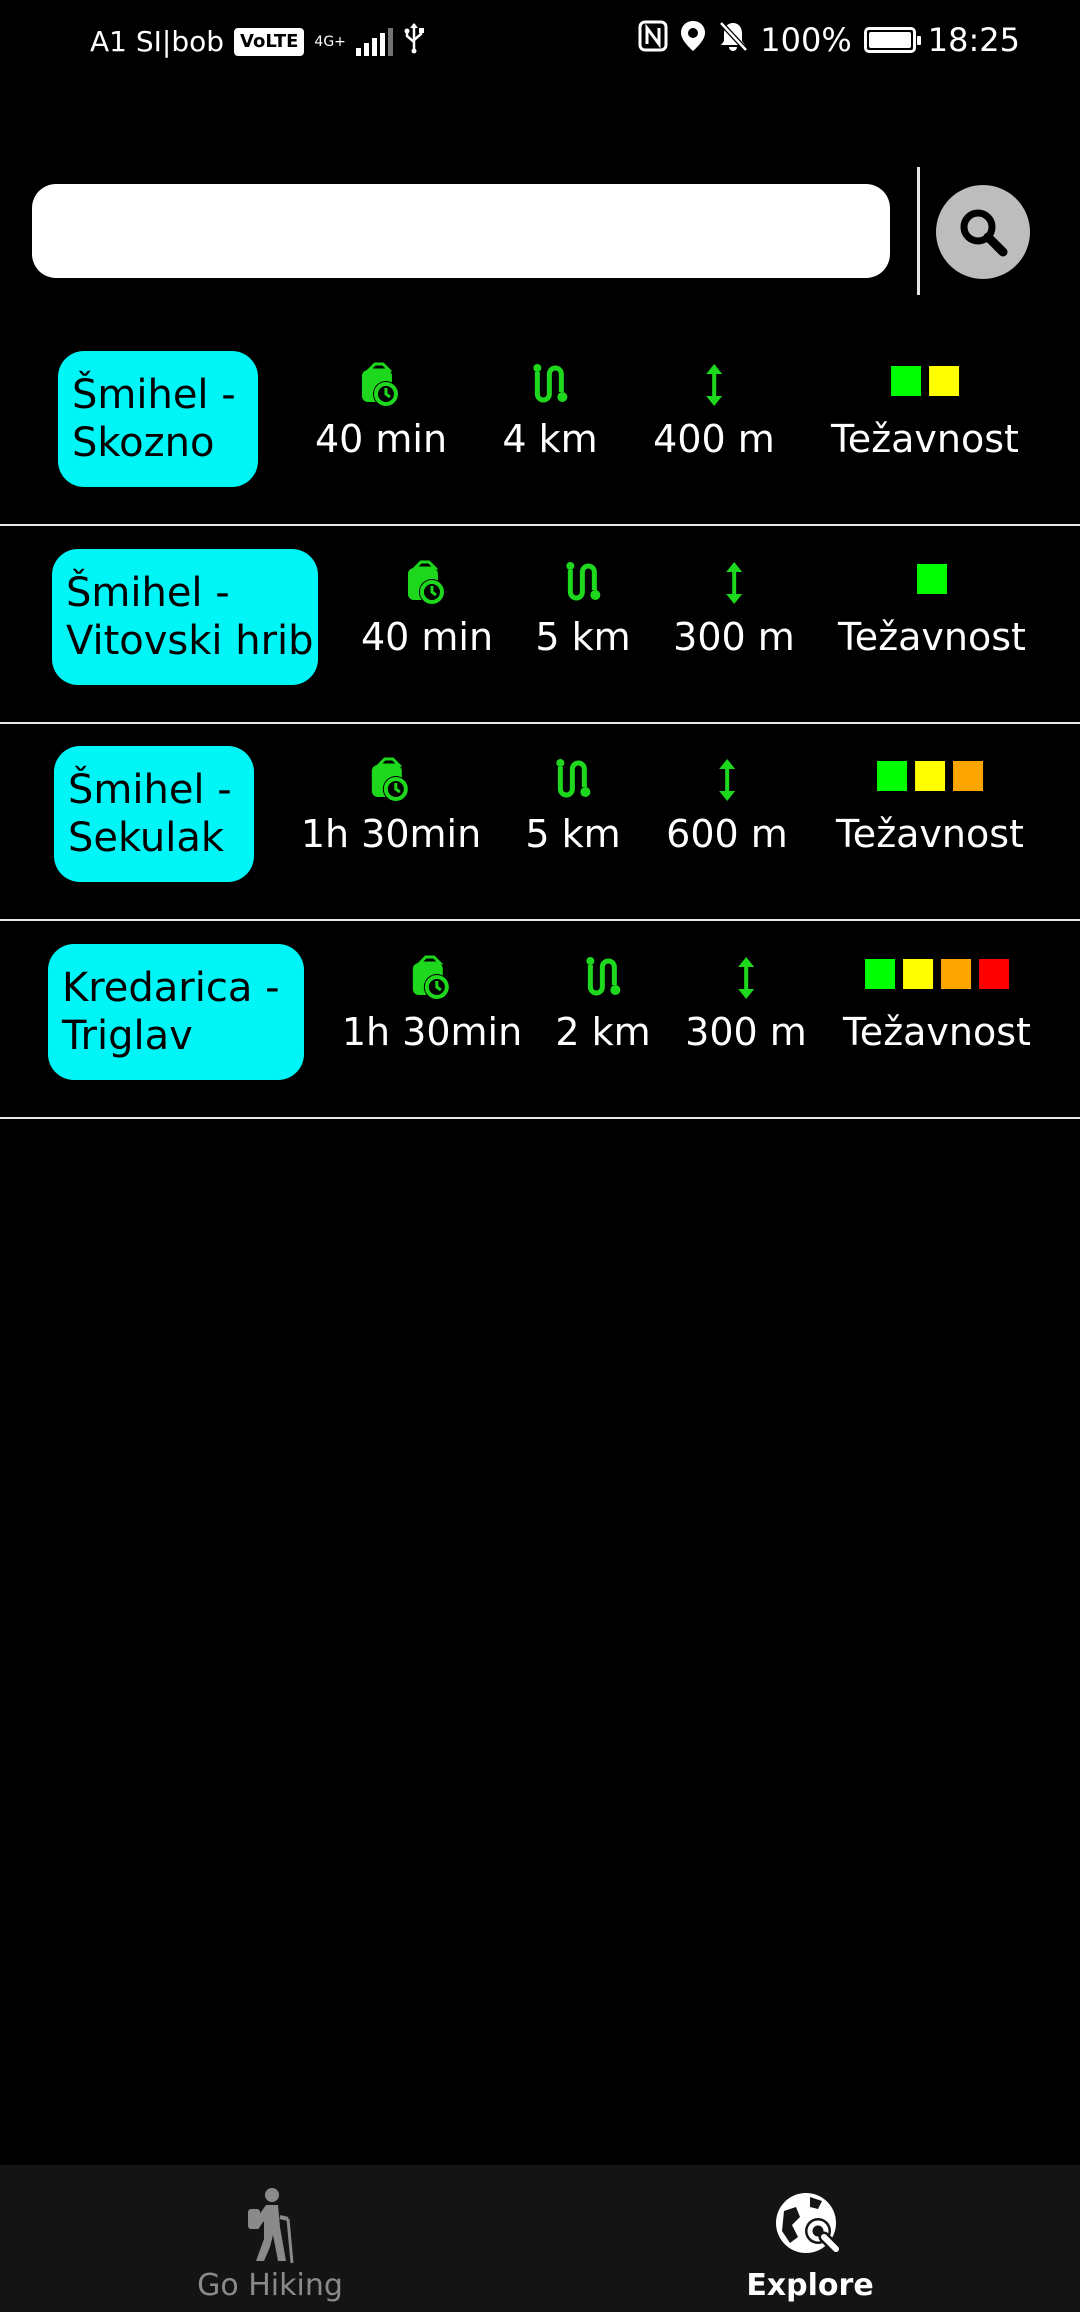 This screenshot has height=2312, width=1080. What do you see at coordinates (154, 814) in the screenshot?
I see `trail-name-button: Šmihel - Sekulak` at bounding box center [154, 814].